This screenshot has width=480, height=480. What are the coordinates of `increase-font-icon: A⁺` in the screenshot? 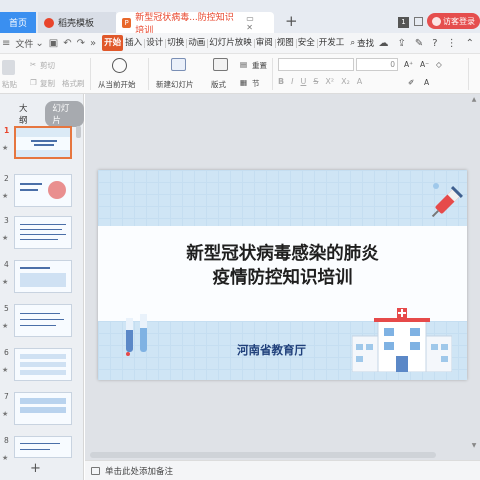 It's located at (408, 64).